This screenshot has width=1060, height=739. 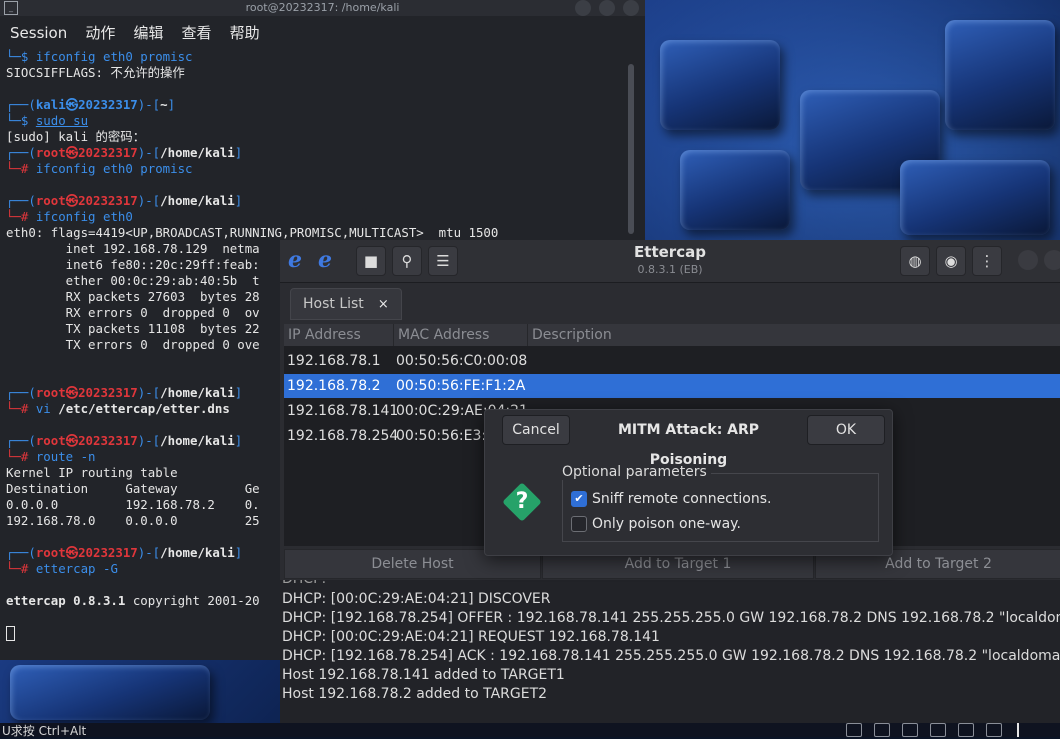 I want to click on terminal-line: └─# ifconfig eth0, so click(x=316, y=217).